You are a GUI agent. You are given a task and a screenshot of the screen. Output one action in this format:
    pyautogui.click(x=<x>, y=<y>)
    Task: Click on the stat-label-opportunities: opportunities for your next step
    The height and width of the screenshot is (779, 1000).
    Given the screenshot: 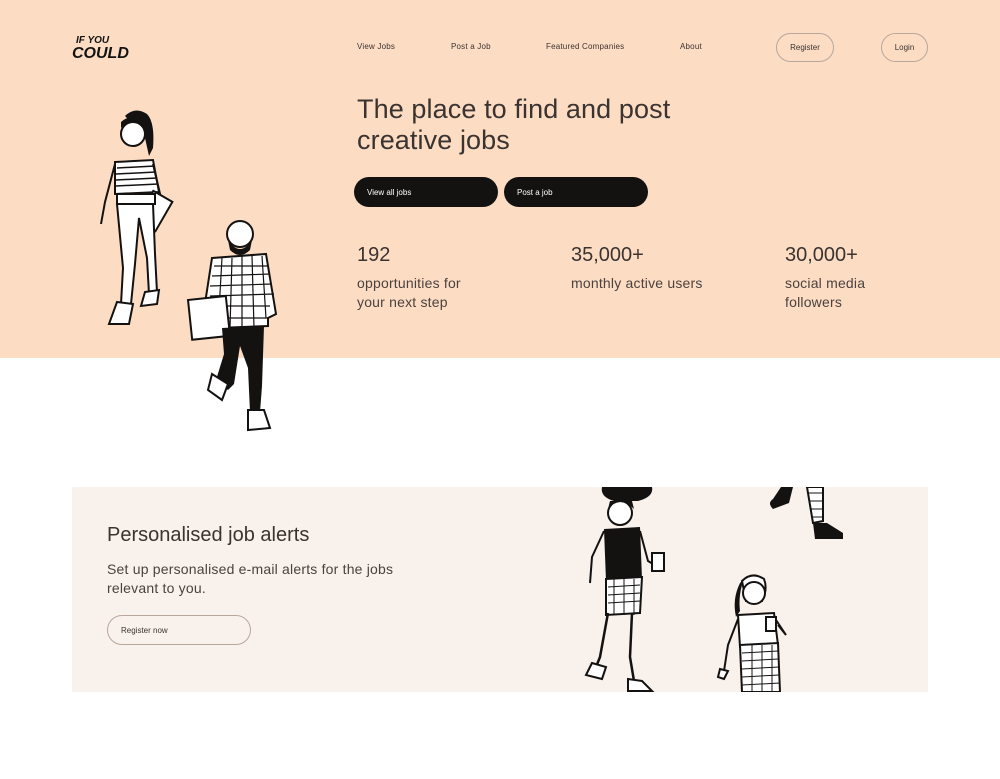 What is the action you would take?
    pyautogui.click(x=422, y=293)
    